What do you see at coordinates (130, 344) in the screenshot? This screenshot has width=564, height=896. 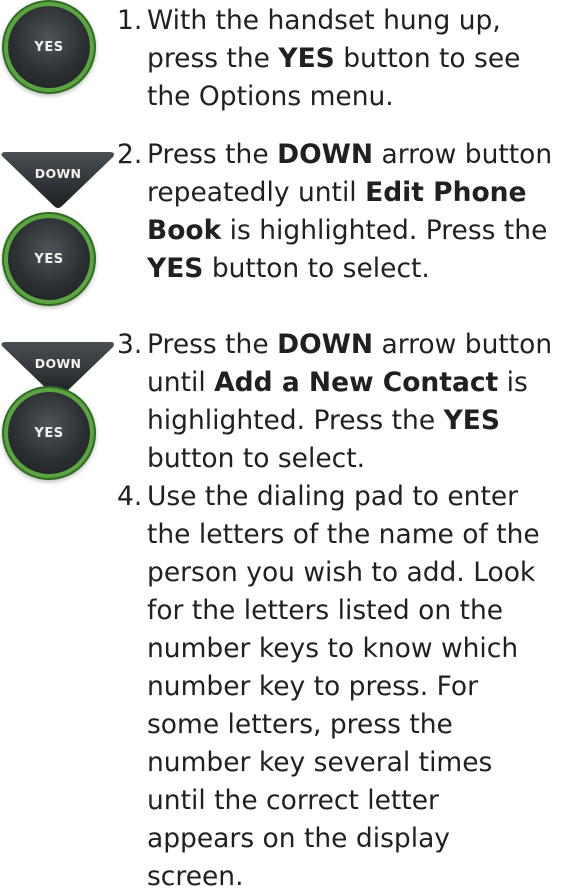 I see `step-number: 3.` at bounding box center [130, 344].